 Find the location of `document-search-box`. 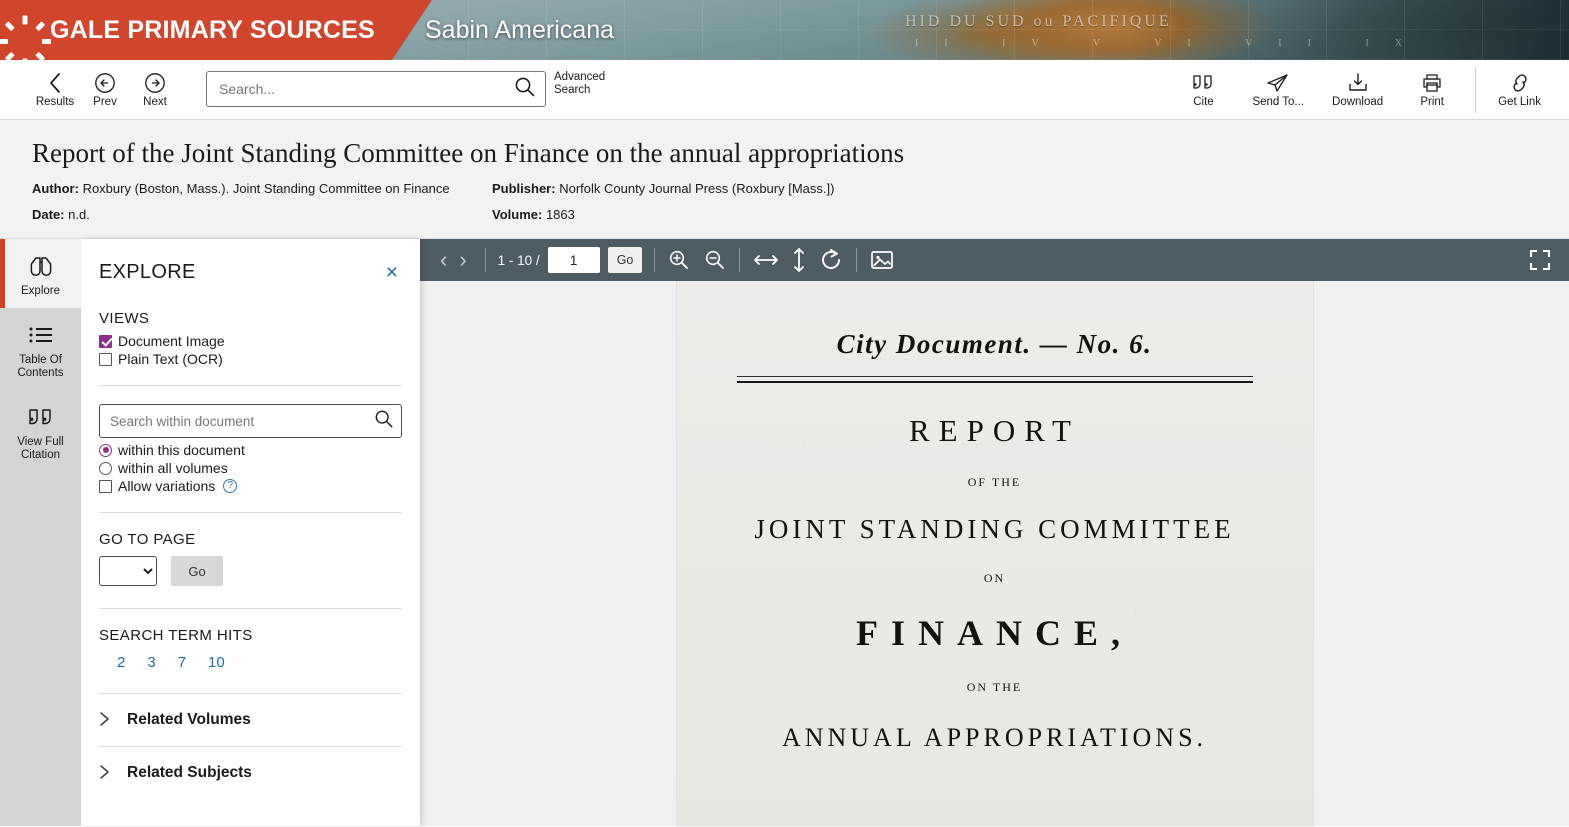

document-search-box is located at coordinates (250, 421).